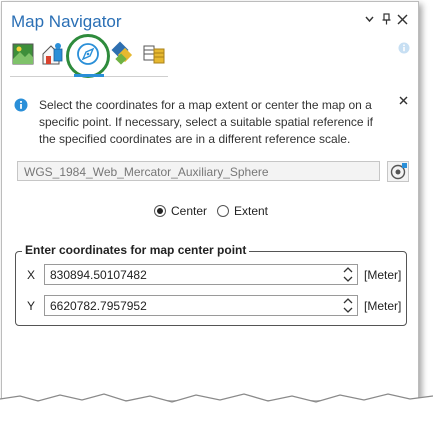  What do you see at coordinates (24, 54) in the screenshot?
I see `map-image-icon` at bounding box center [24, 54].